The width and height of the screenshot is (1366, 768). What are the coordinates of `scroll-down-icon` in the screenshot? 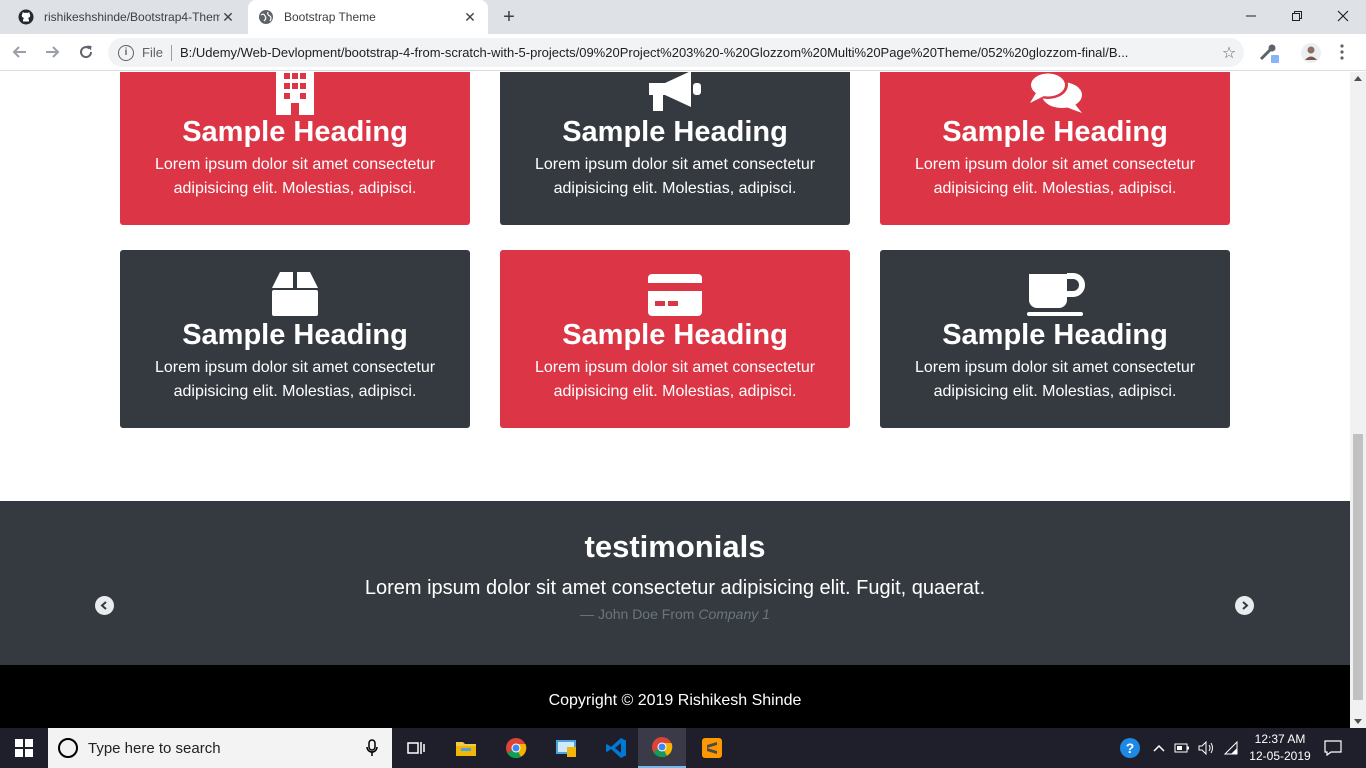 It's located at (1358, 721).